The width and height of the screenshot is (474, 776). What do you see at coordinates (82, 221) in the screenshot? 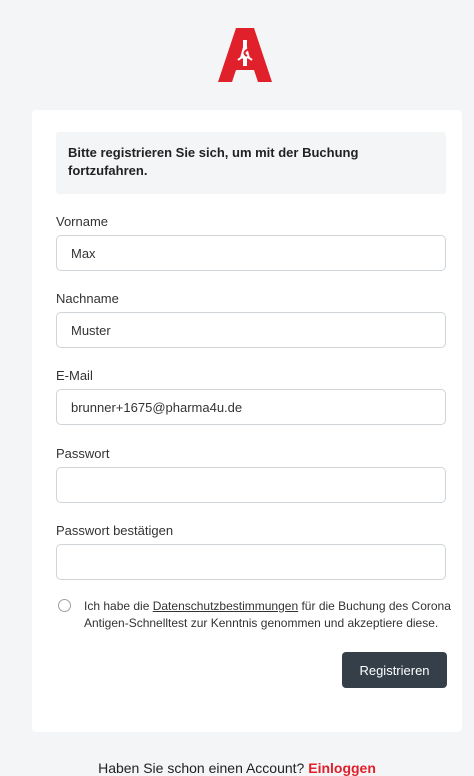
I see `firstname-label: Vorname` at bounding box center [82, 221].